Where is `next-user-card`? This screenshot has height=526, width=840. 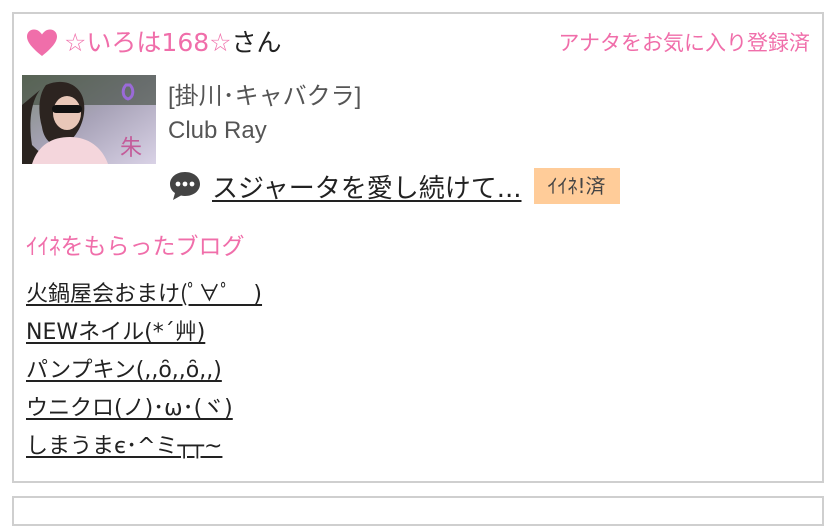 next-user-card is located at coordinates (418, 511).